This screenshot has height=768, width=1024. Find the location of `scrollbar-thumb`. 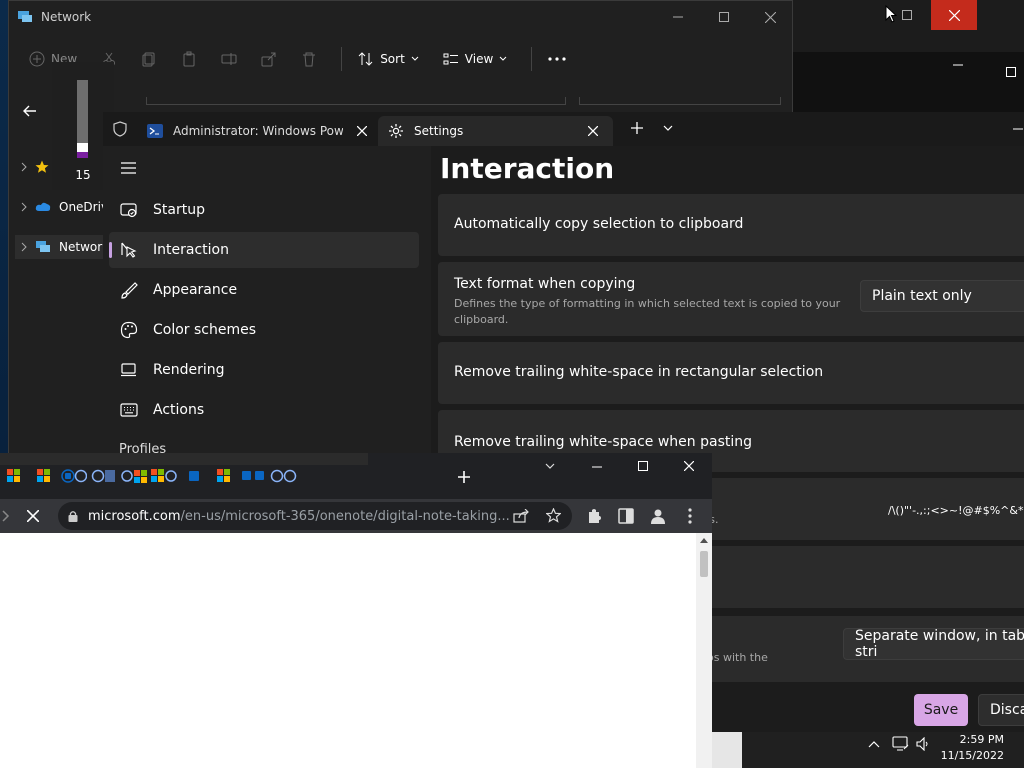

scrollbar-thumb is located at coordinates (704, 564).